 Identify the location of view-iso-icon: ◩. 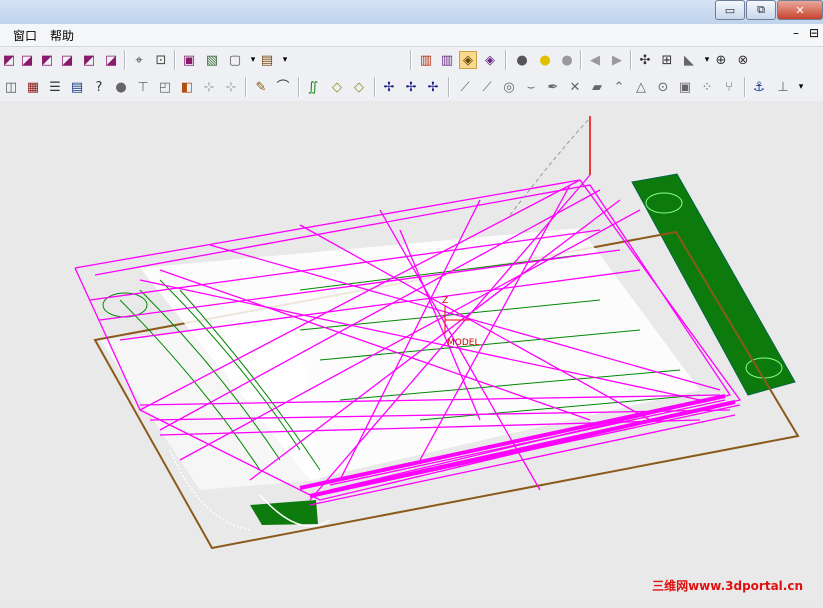
(9, 60).